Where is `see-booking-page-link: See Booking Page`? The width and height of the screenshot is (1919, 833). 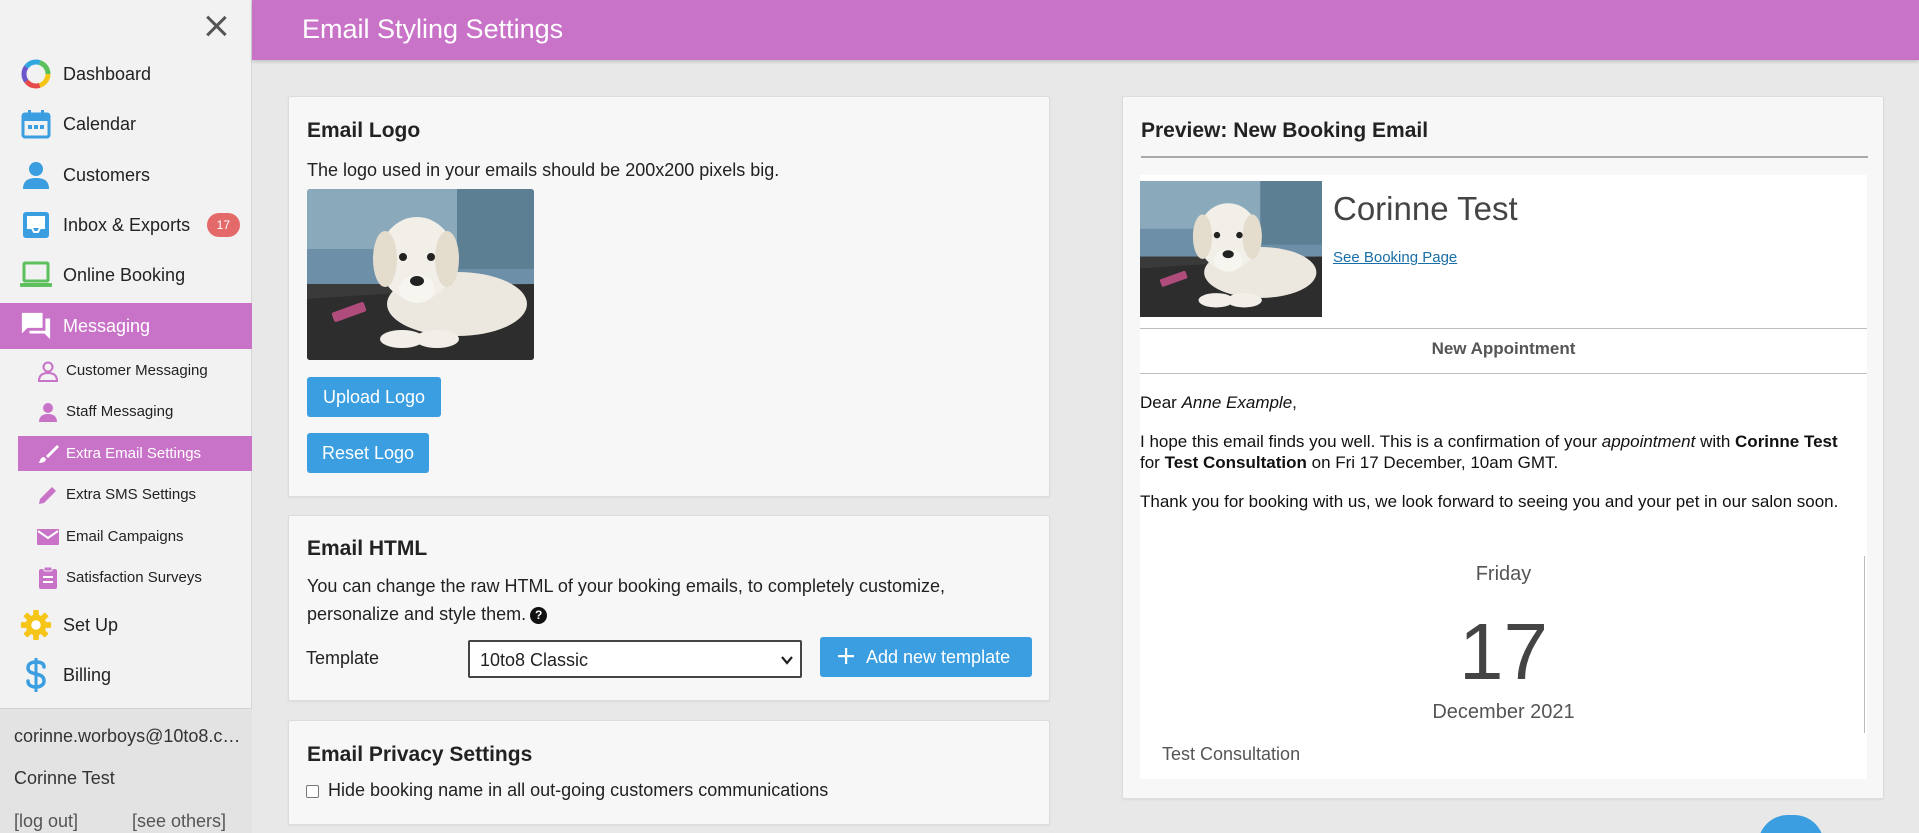 see-booking-page-link: See Booking Page is located at coordinates (1395, 257).